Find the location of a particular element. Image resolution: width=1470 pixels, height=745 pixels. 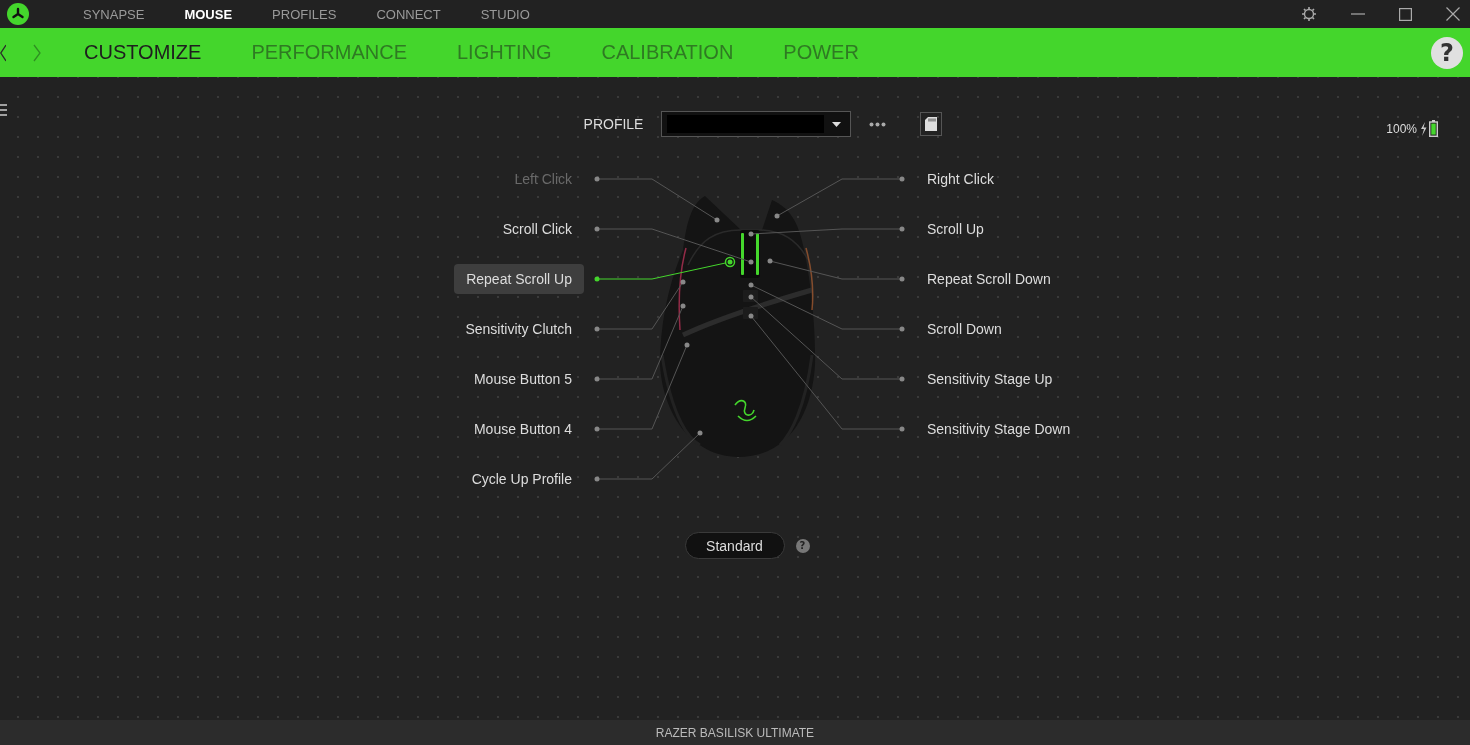

nav-tab: CONNECT is located at coordinates (408, 14).